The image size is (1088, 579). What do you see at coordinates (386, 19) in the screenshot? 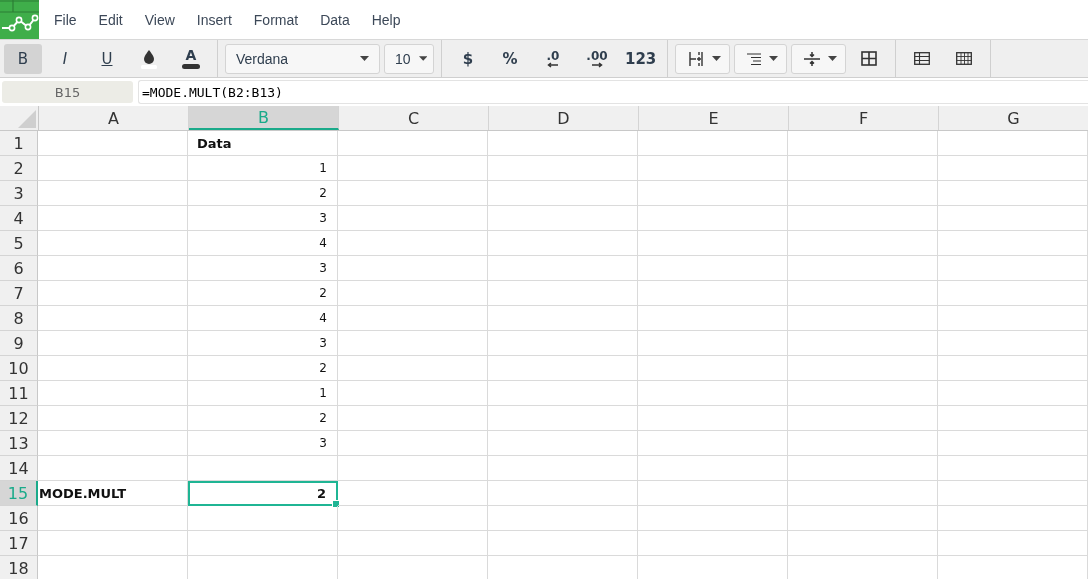
I see `menu-item: Help` at bounding box center [386, 19].